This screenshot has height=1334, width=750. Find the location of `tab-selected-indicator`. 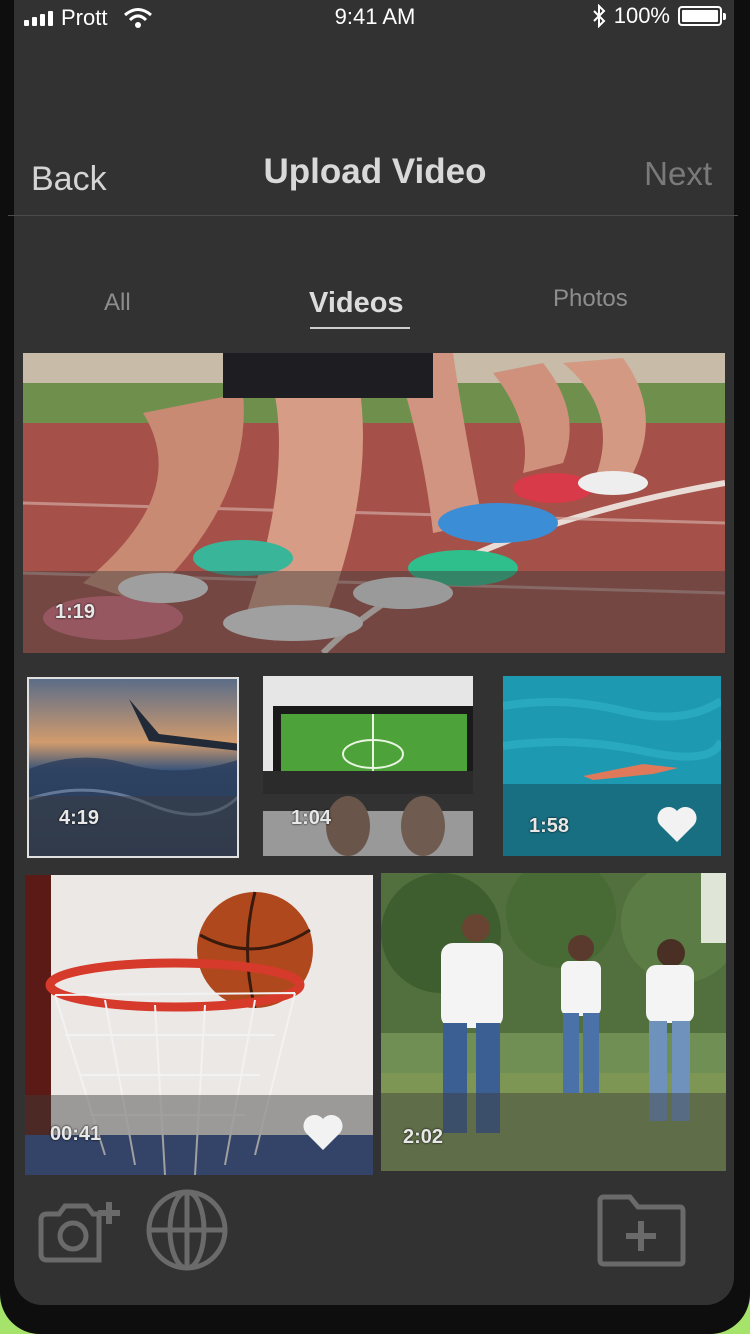

tab-selected-indicator is located at coordinates (360, 328).